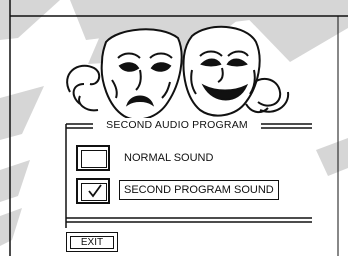 The width and height of the screenshot is (348, 256). Describe the element at coordinates (169, 158) in the screenshot. I see `normal-sound-label: NORMAL SOUND` at that location.